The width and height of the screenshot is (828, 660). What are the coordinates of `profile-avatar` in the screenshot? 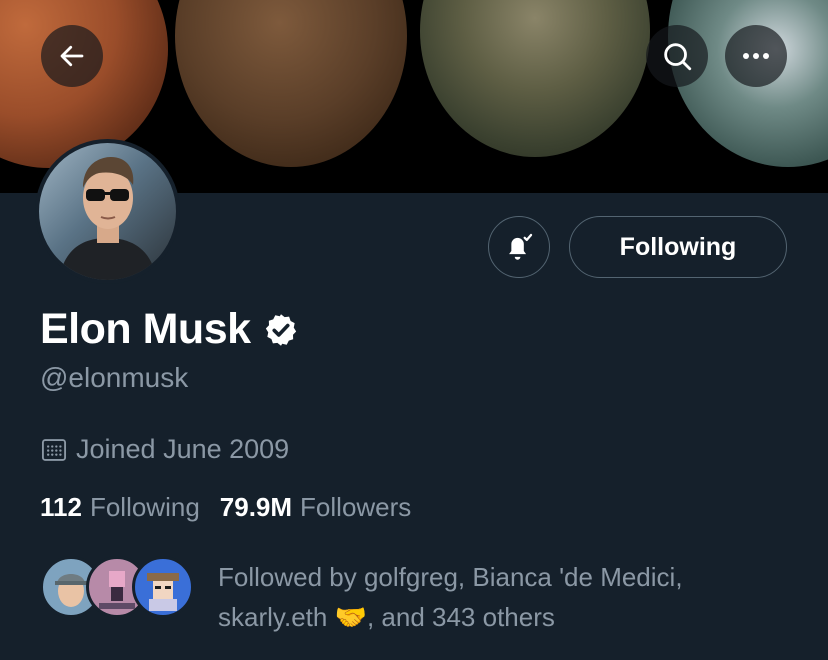 It's located at (107, 211).